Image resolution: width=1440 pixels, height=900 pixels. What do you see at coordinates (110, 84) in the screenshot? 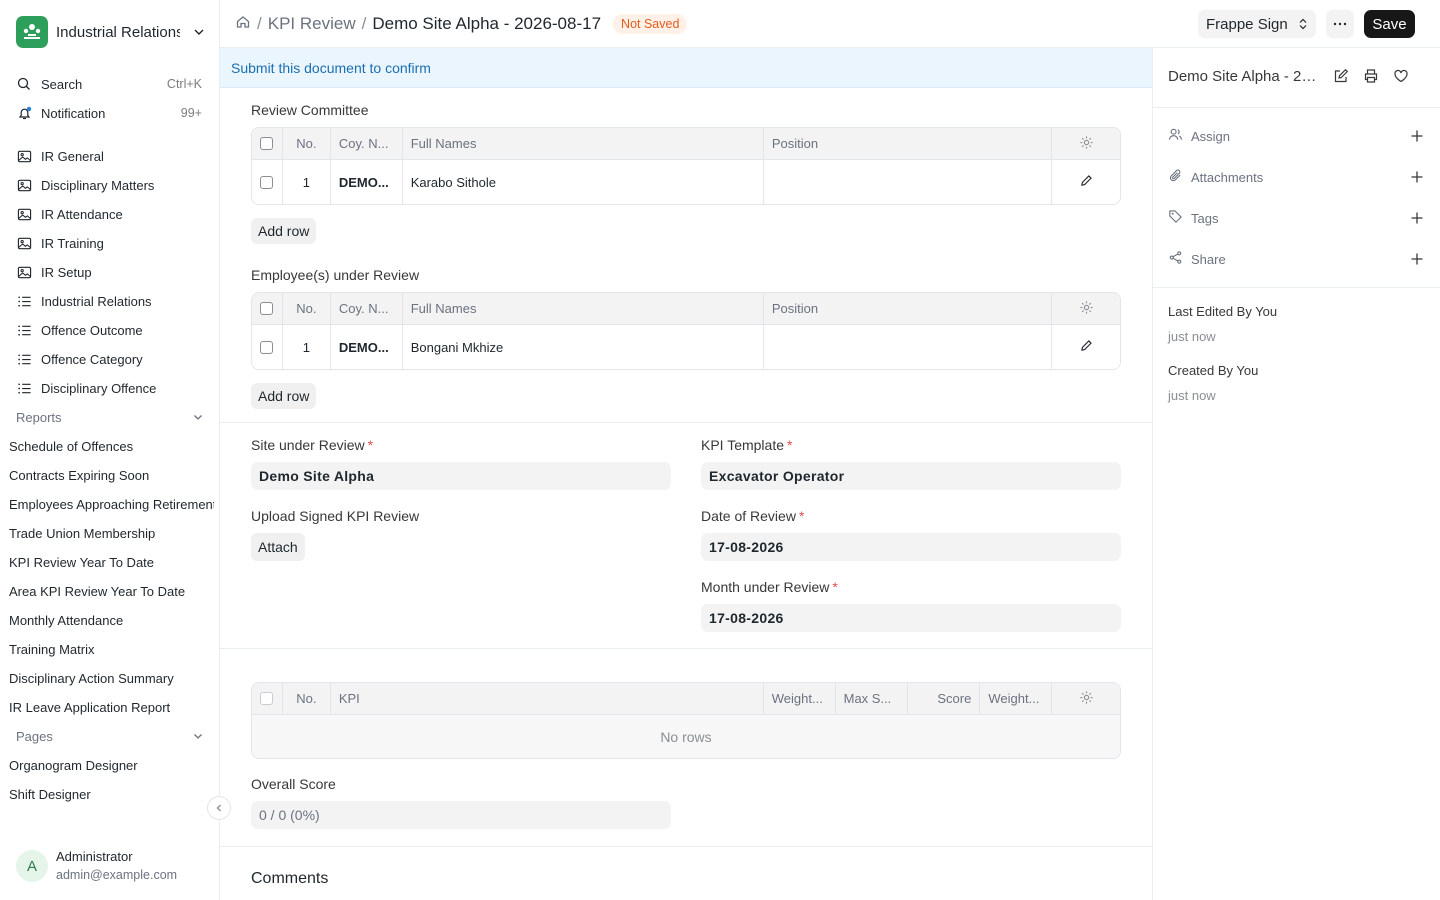
I see `sidebar-search: Search Ctrl+K` at bounding box center [110, 84].